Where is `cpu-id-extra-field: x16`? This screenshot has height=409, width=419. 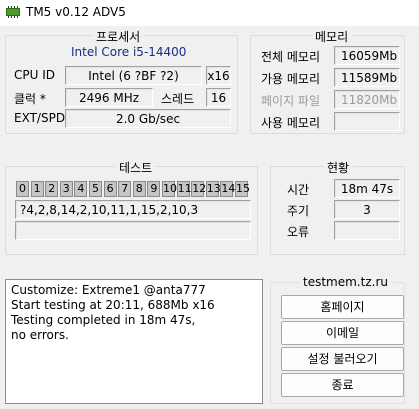
cpu-id-extra-field: x16 is located at coordinates (218, 75).